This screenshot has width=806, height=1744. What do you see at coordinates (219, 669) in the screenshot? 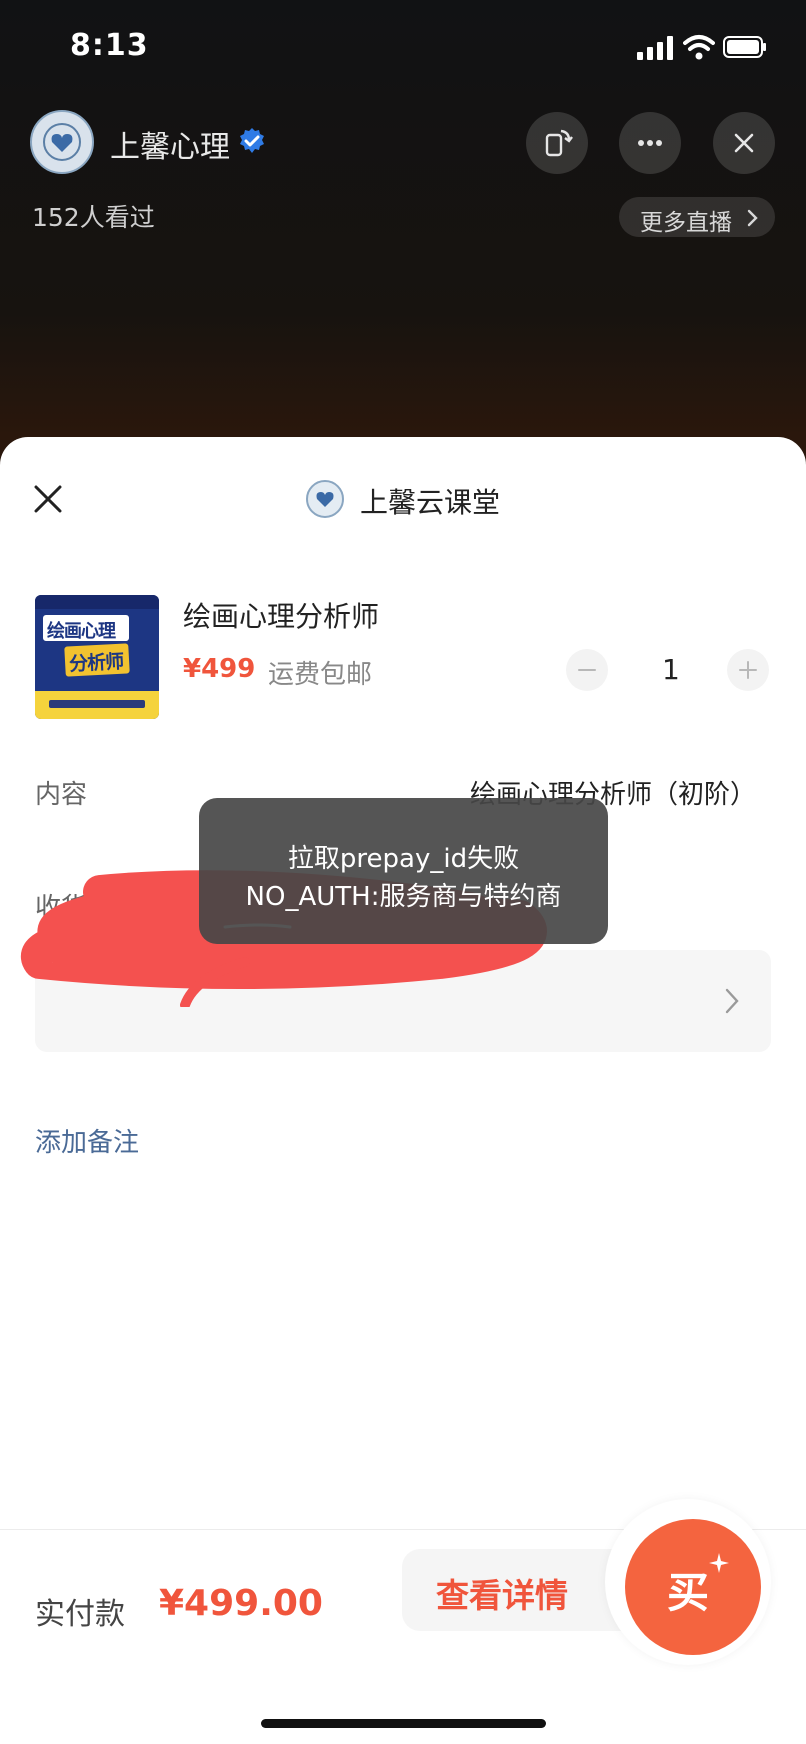
I see `product-price: ¥499` at bounding box center [219, 669].